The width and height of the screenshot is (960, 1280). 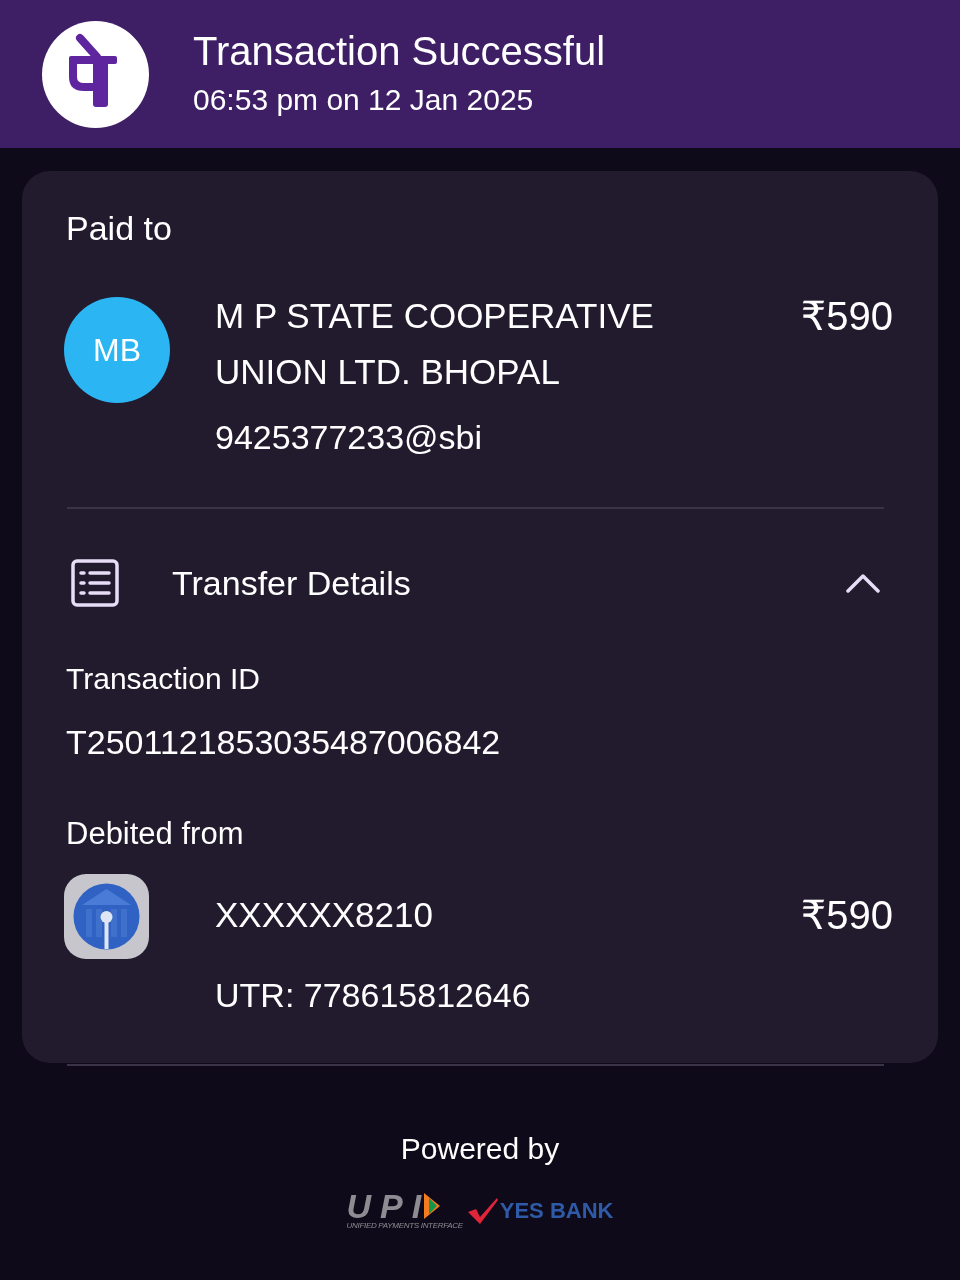 What do you see at coordinates (556, 1211) in the screenshot?
I see `bank-logo-text: YES BANK` at bounding box center [556, 1211].